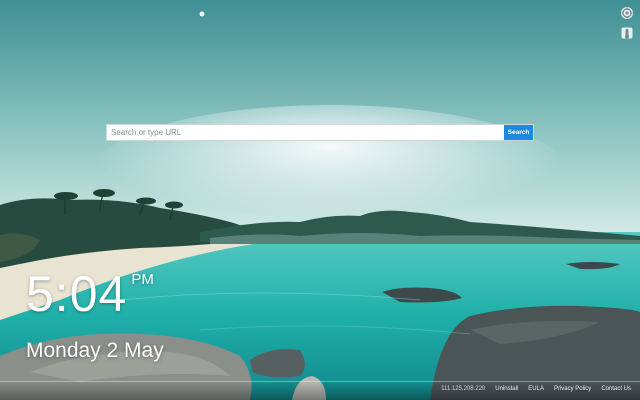 The height and width of the screenshot is (400, 640). Describe the element at coordinates (627, 13) in the screenshot. I see `settings-icon` at that location.